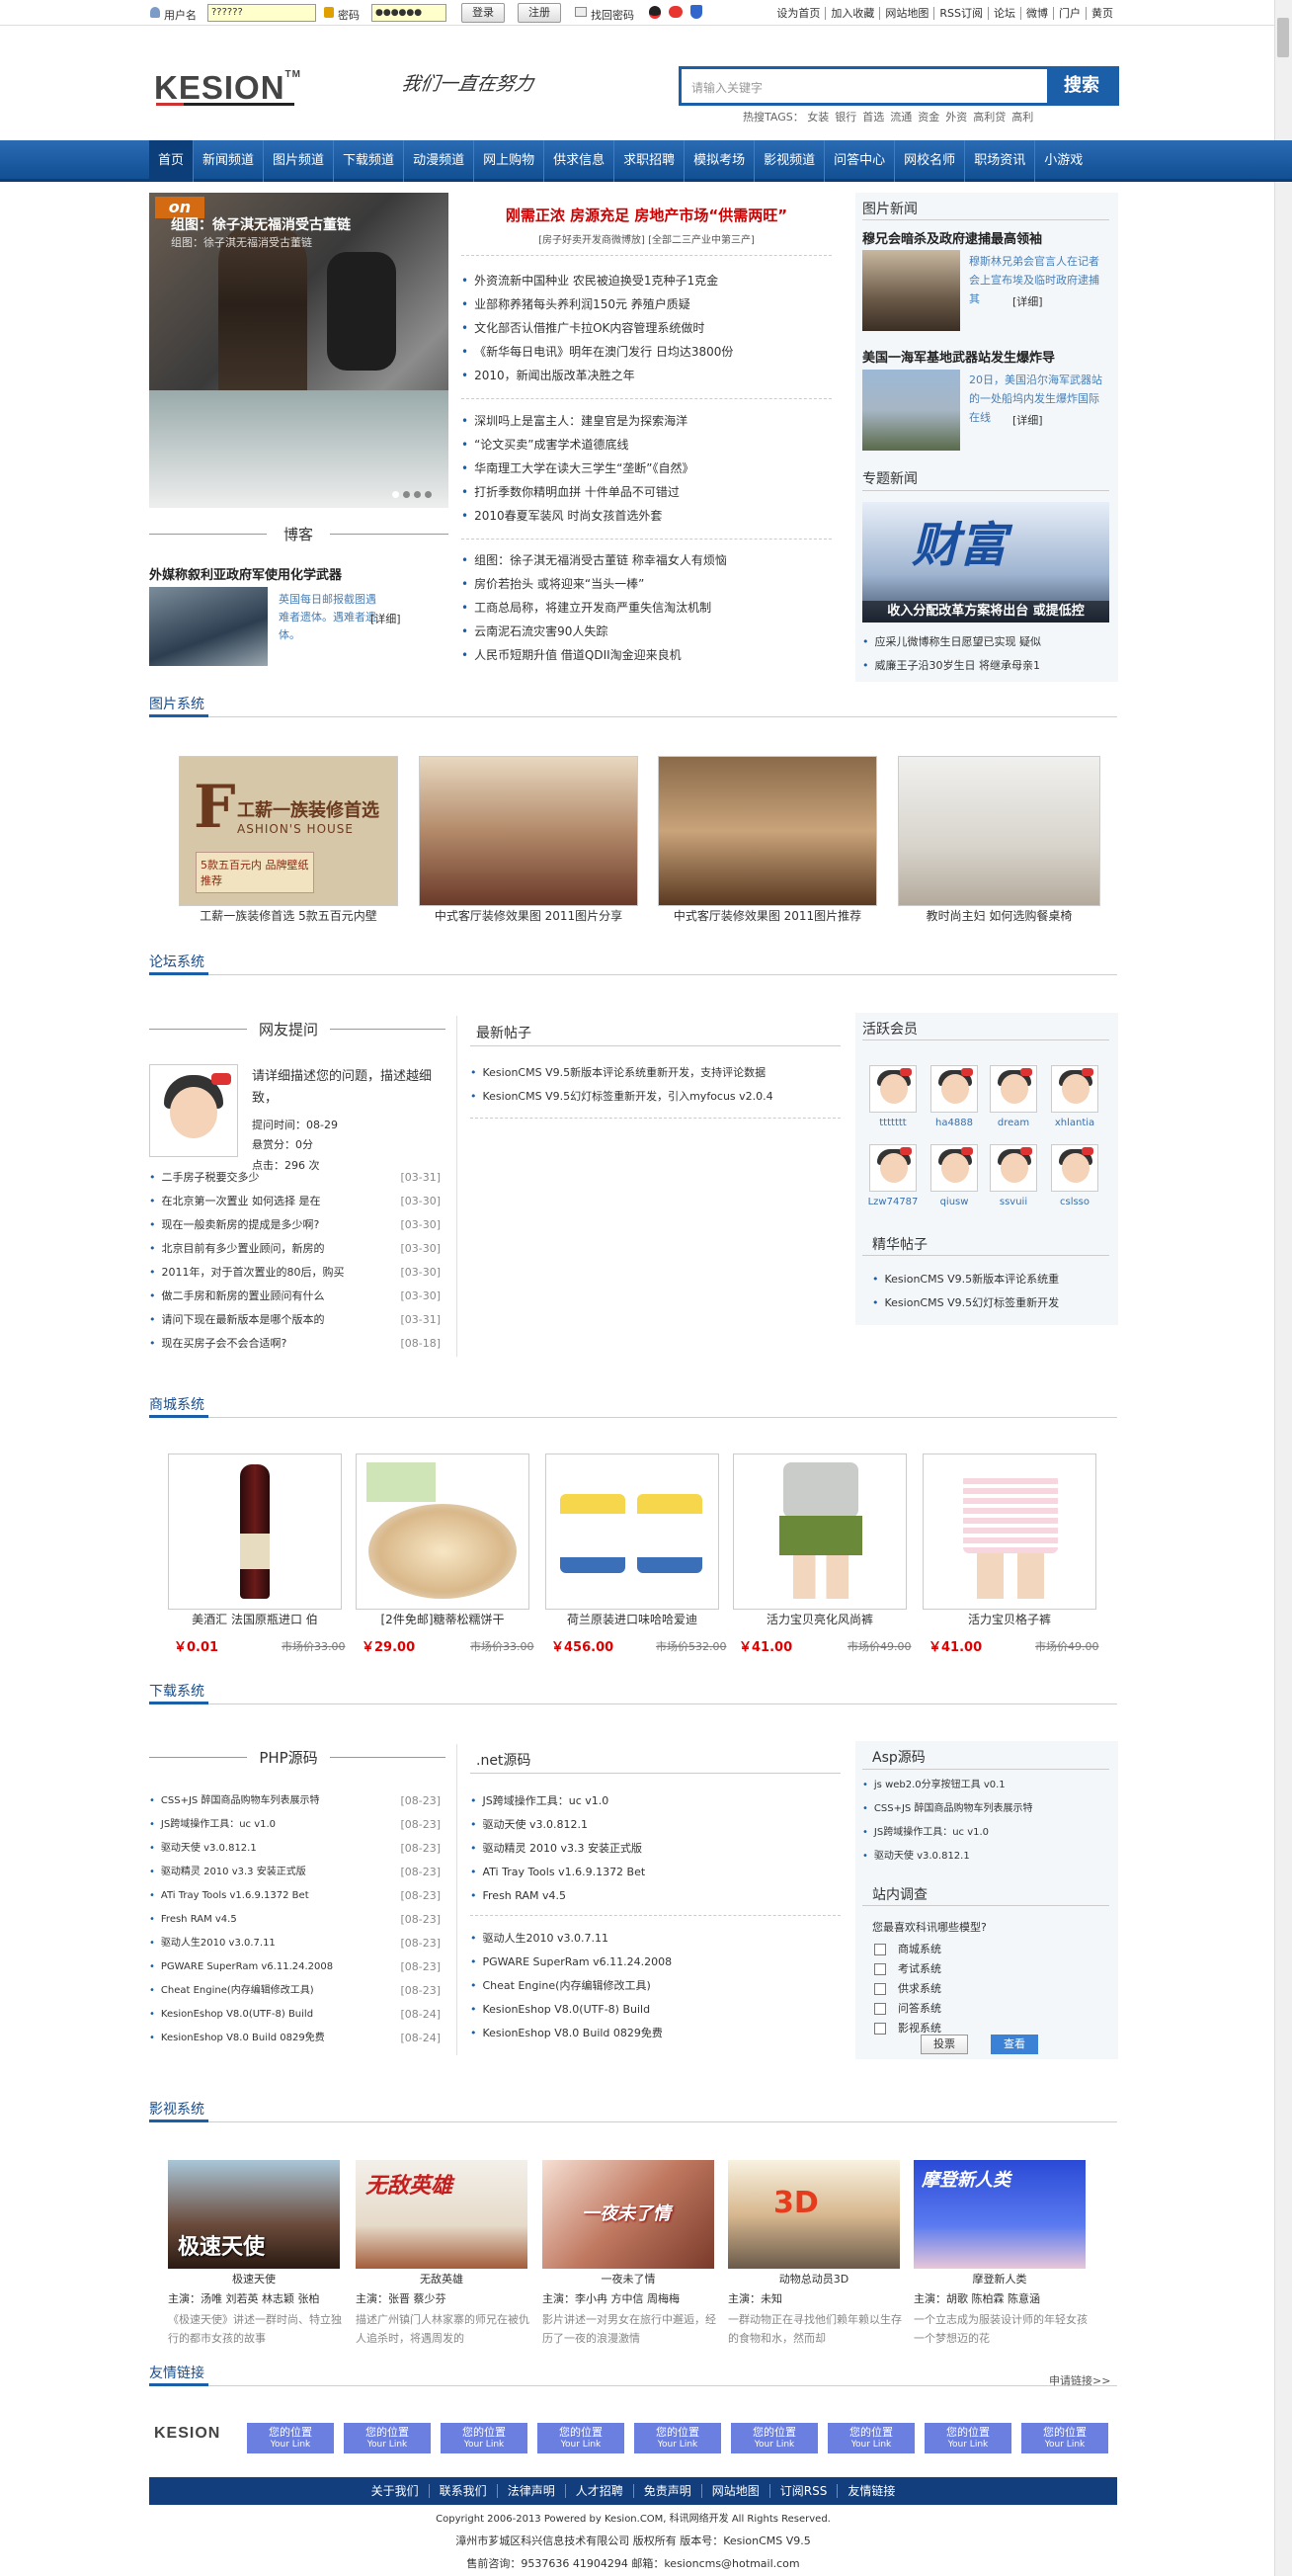 Image resolution: width=1292 pixels, height=2576 pixels. I want to click on site-logo: KESIONTM, so click(227, 88).